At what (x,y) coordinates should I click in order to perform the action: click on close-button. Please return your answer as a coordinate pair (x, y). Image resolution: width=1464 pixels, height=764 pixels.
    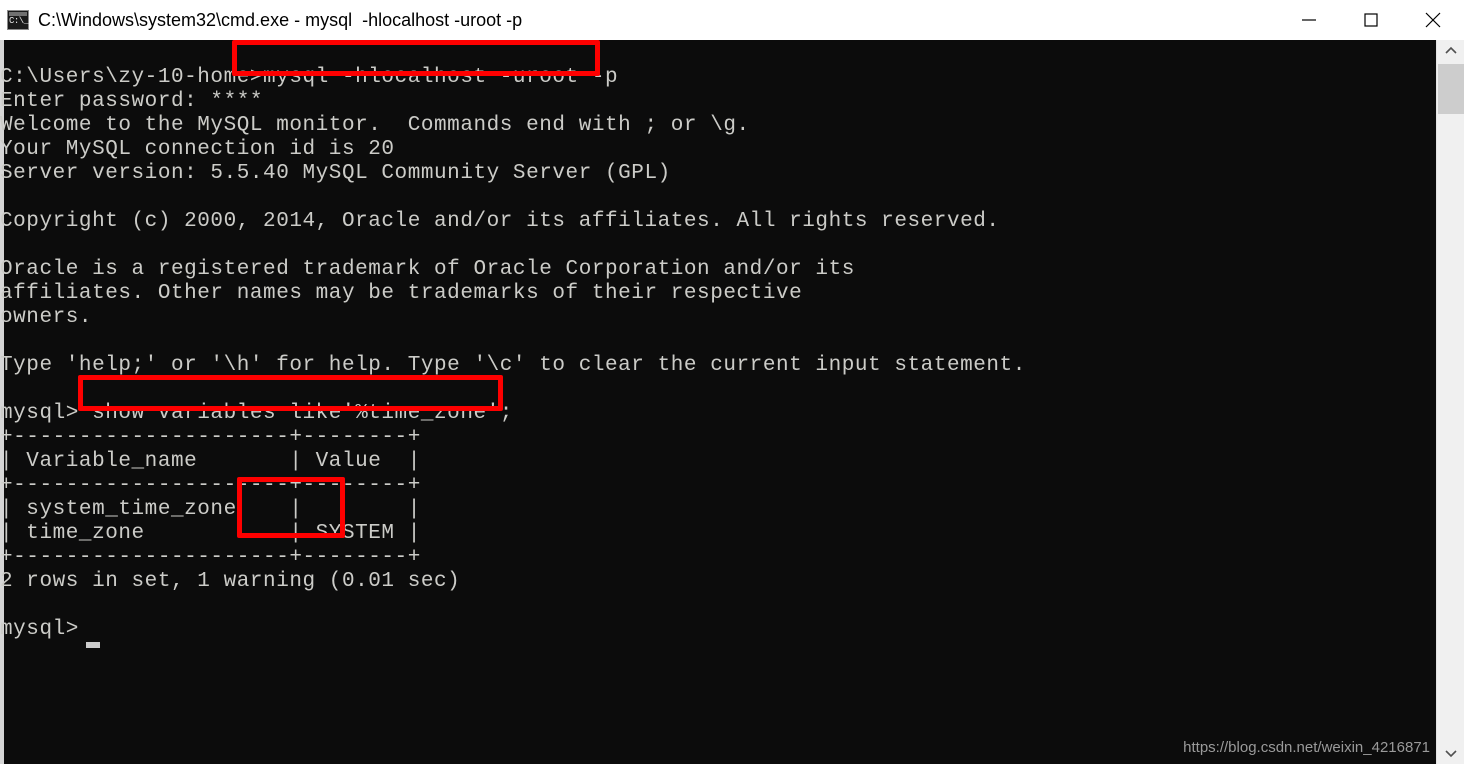
    Looking at the image, I should click on (1433, 20).